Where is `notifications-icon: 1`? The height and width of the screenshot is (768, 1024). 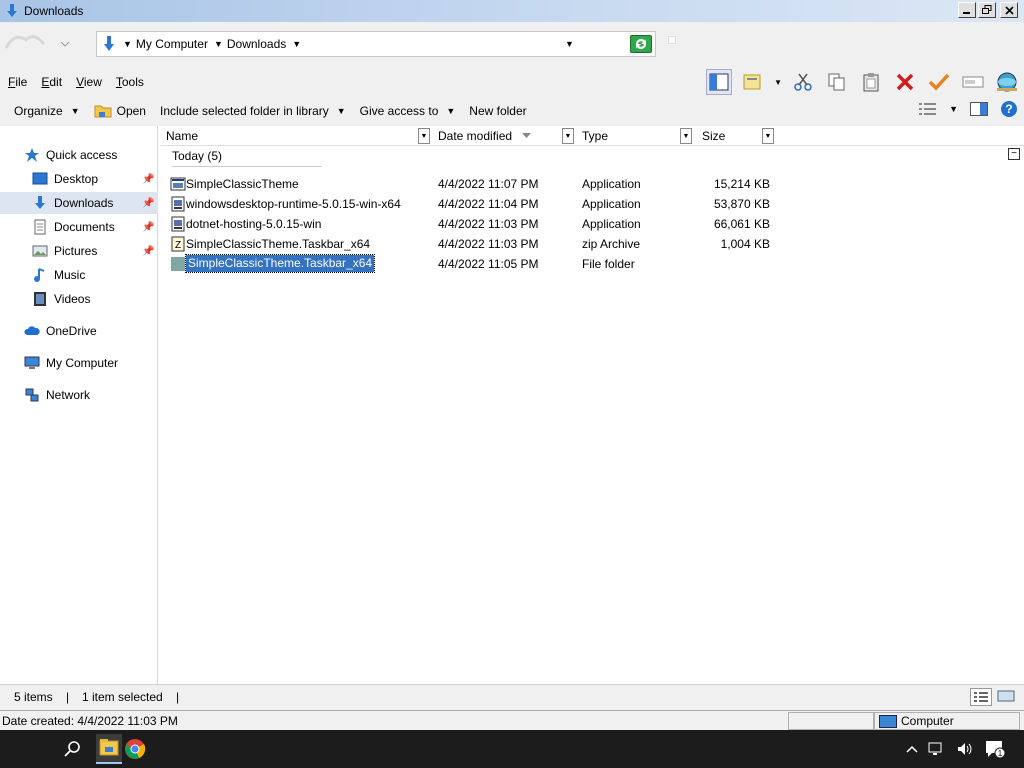
notifications-icon: 1 is located at coordinates (995, 749).